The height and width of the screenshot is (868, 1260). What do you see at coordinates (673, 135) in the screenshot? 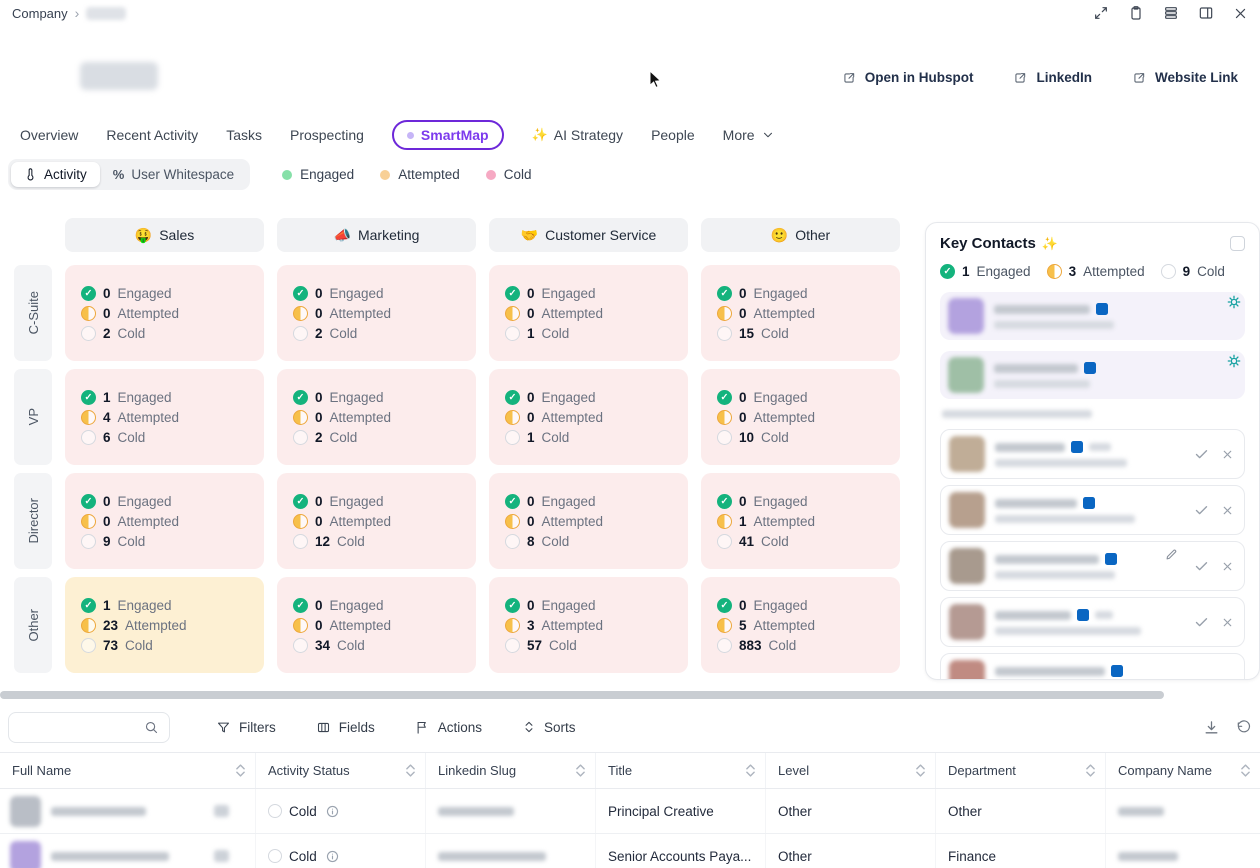
I see `tab-people: People` at bounding box center [673, 135].